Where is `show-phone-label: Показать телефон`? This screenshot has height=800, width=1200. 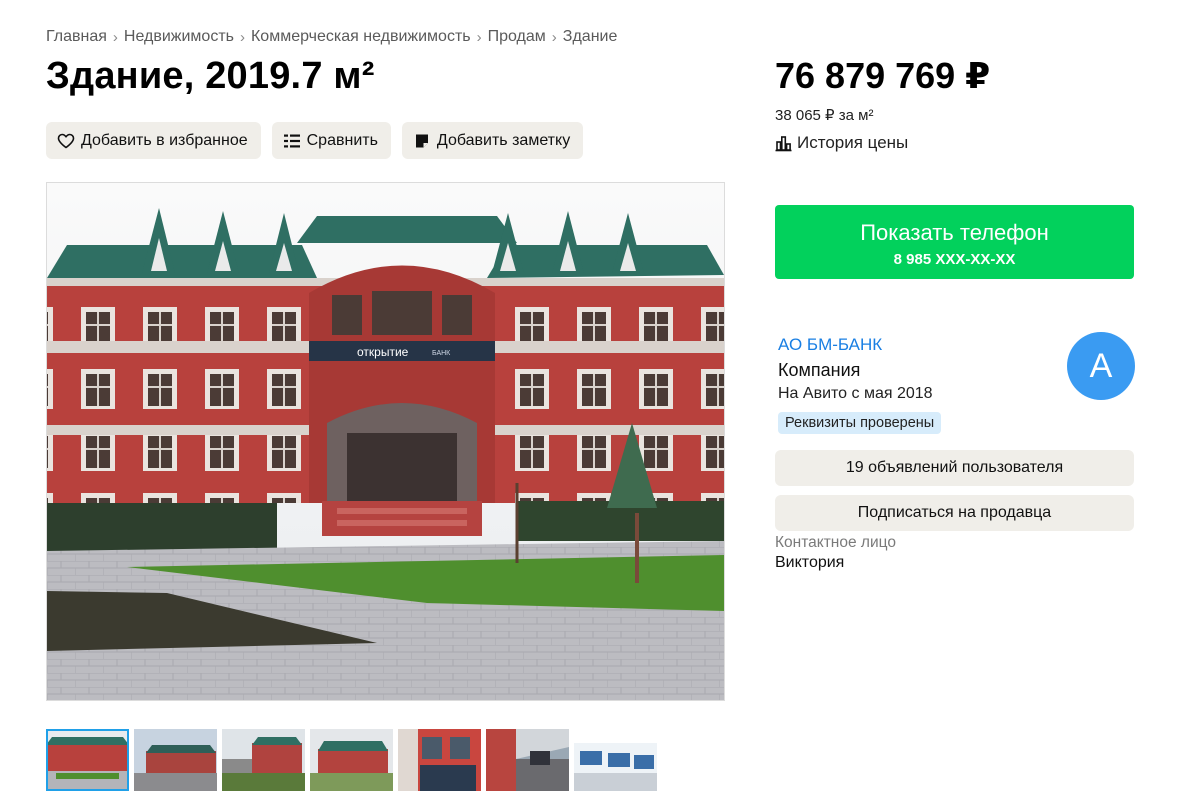 show-phone-label: Показать телефон is located at coordinates (954, 232).